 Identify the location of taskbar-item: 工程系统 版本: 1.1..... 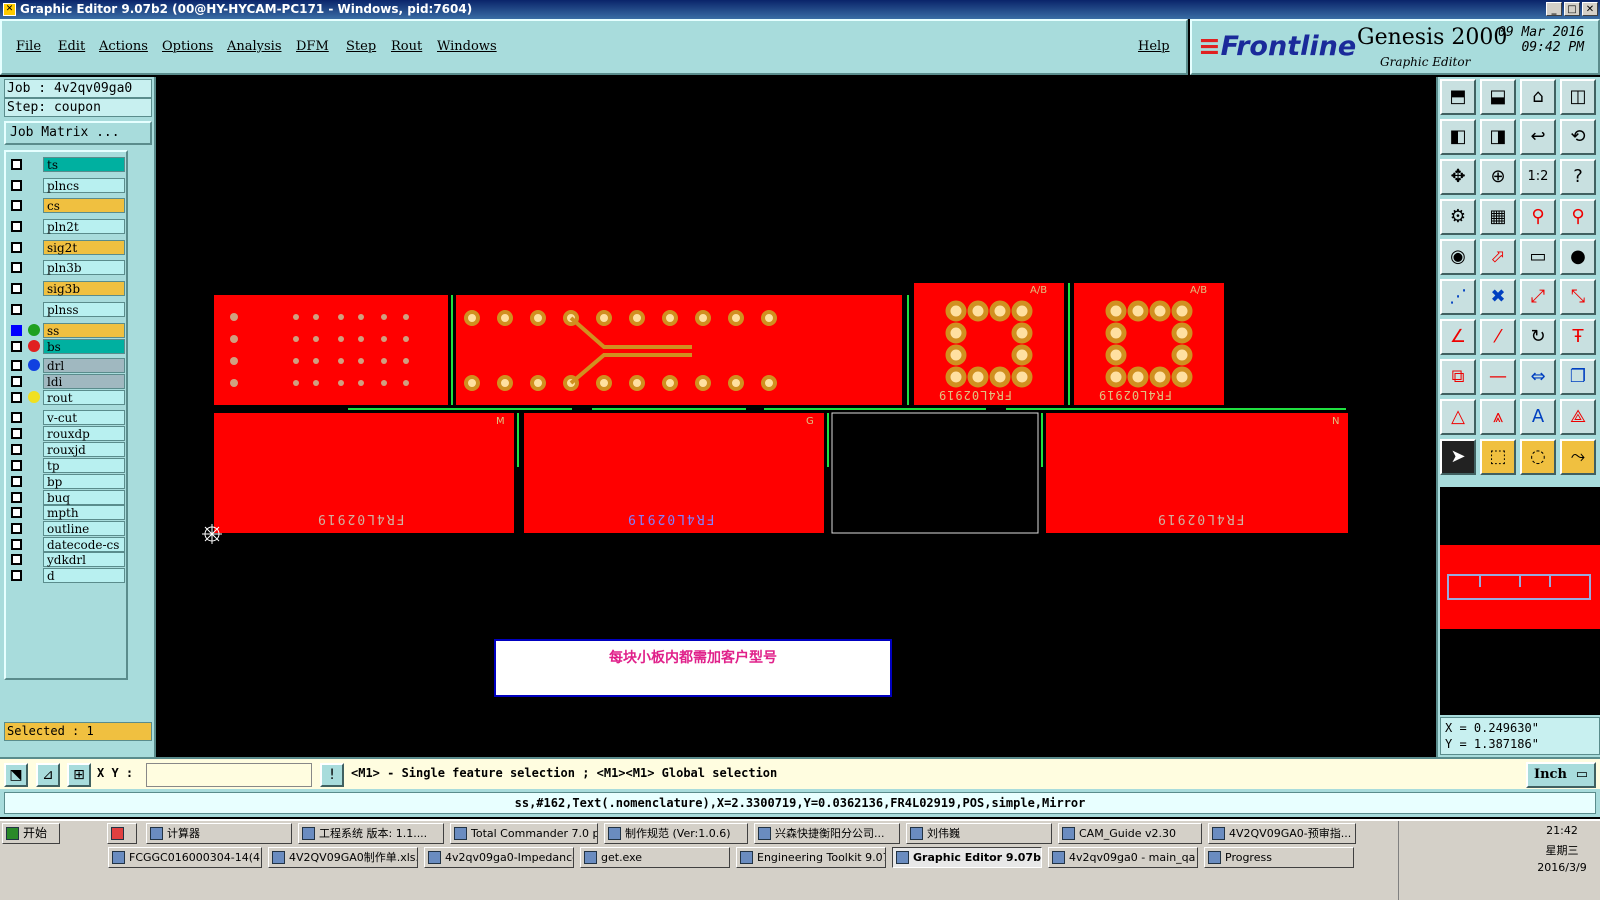
(371, 833).